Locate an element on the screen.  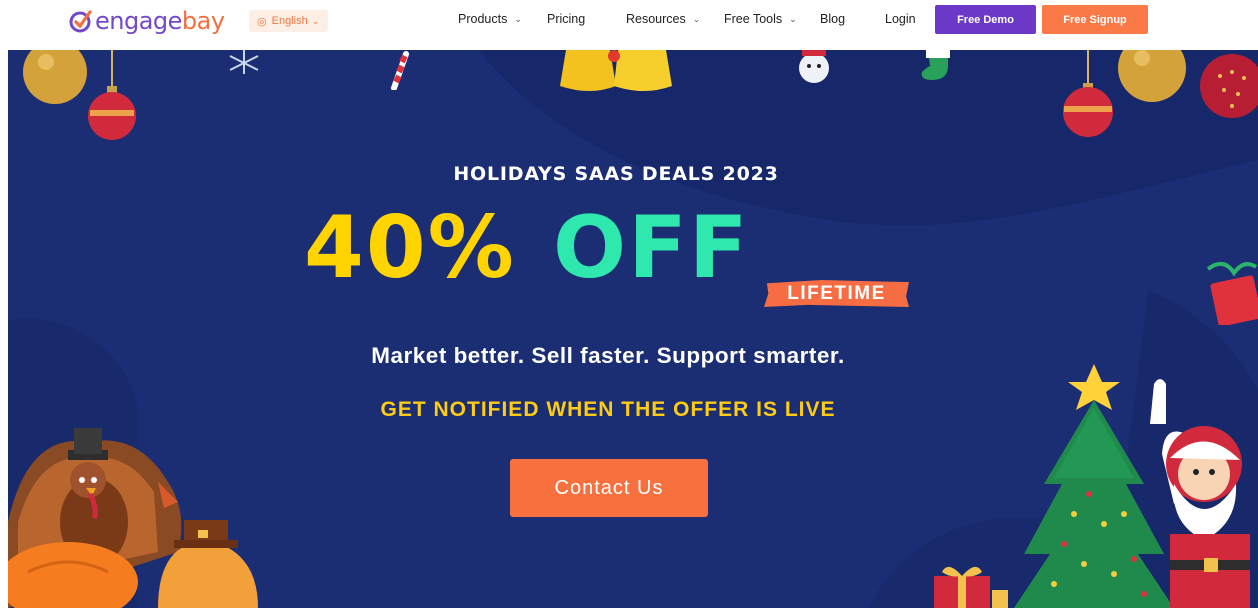
language-selector: ◎ English ⌄ is located at coordinates (288, 21).